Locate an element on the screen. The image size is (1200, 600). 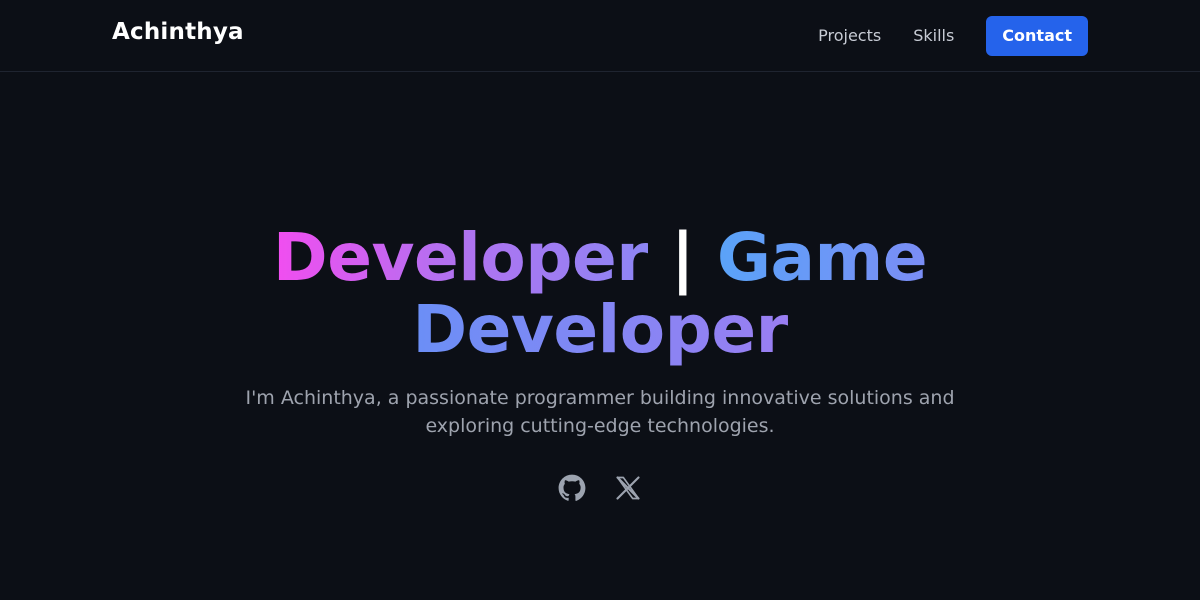
x-link is located at coordinates (628, 488).